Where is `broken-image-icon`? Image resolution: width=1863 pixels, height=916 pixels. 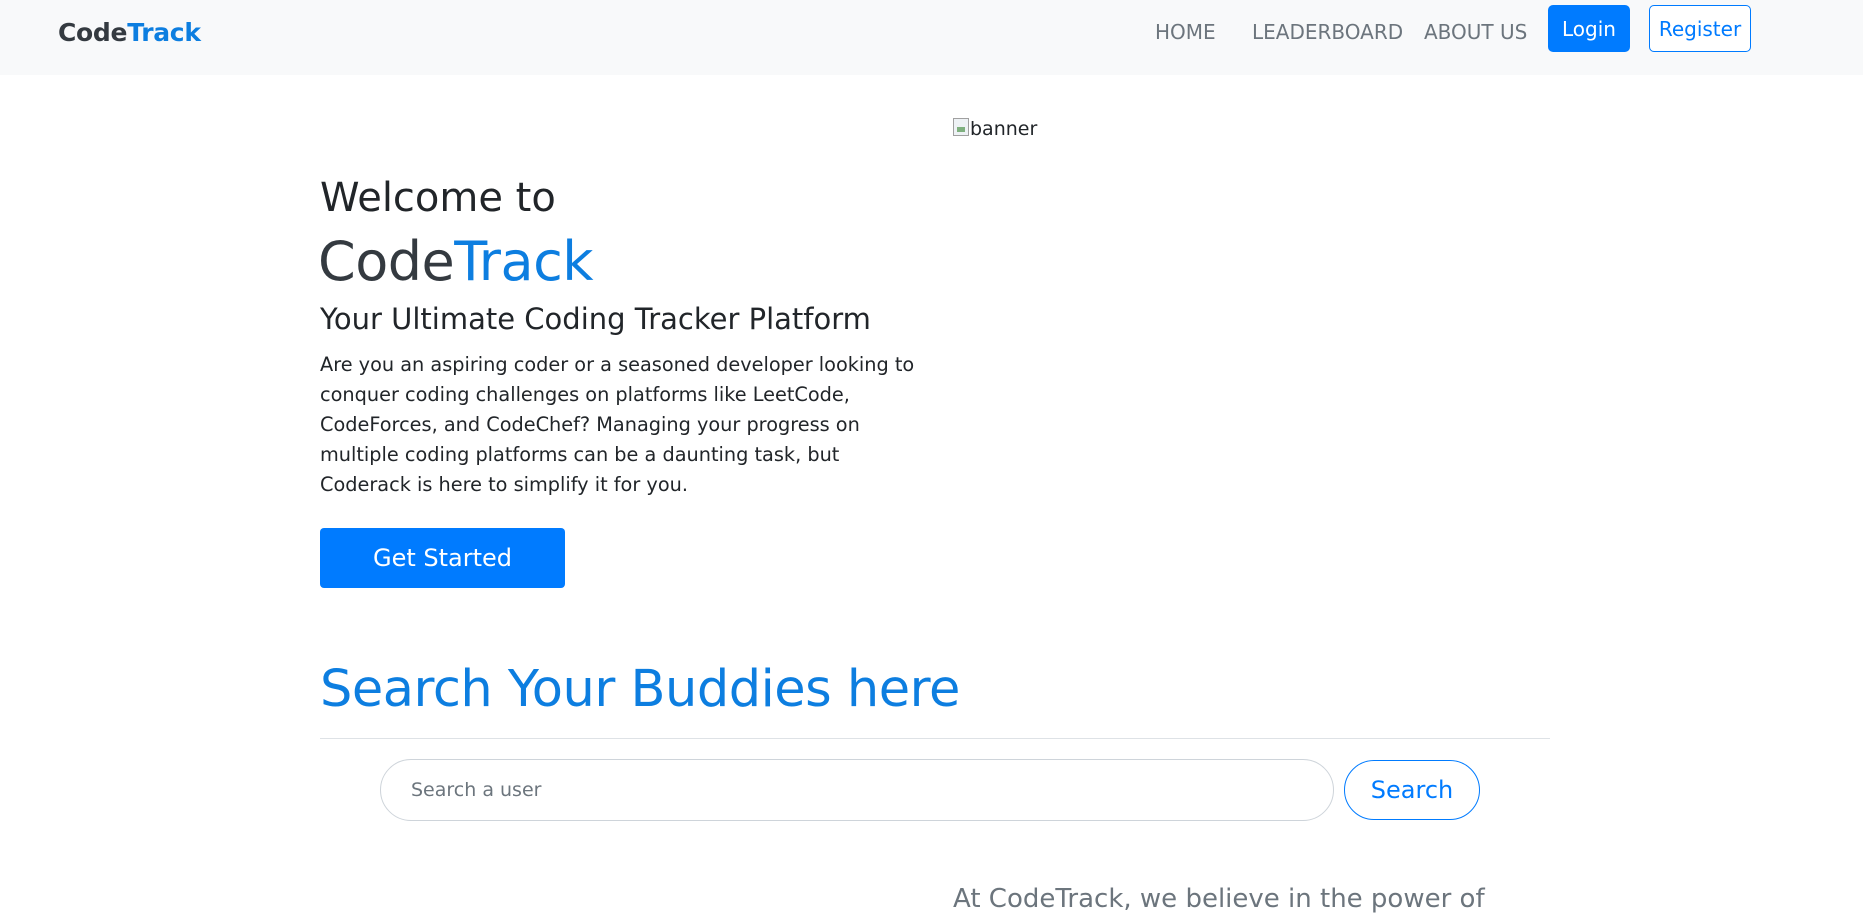
broken-image-icon is located at coordinates (961, 127).